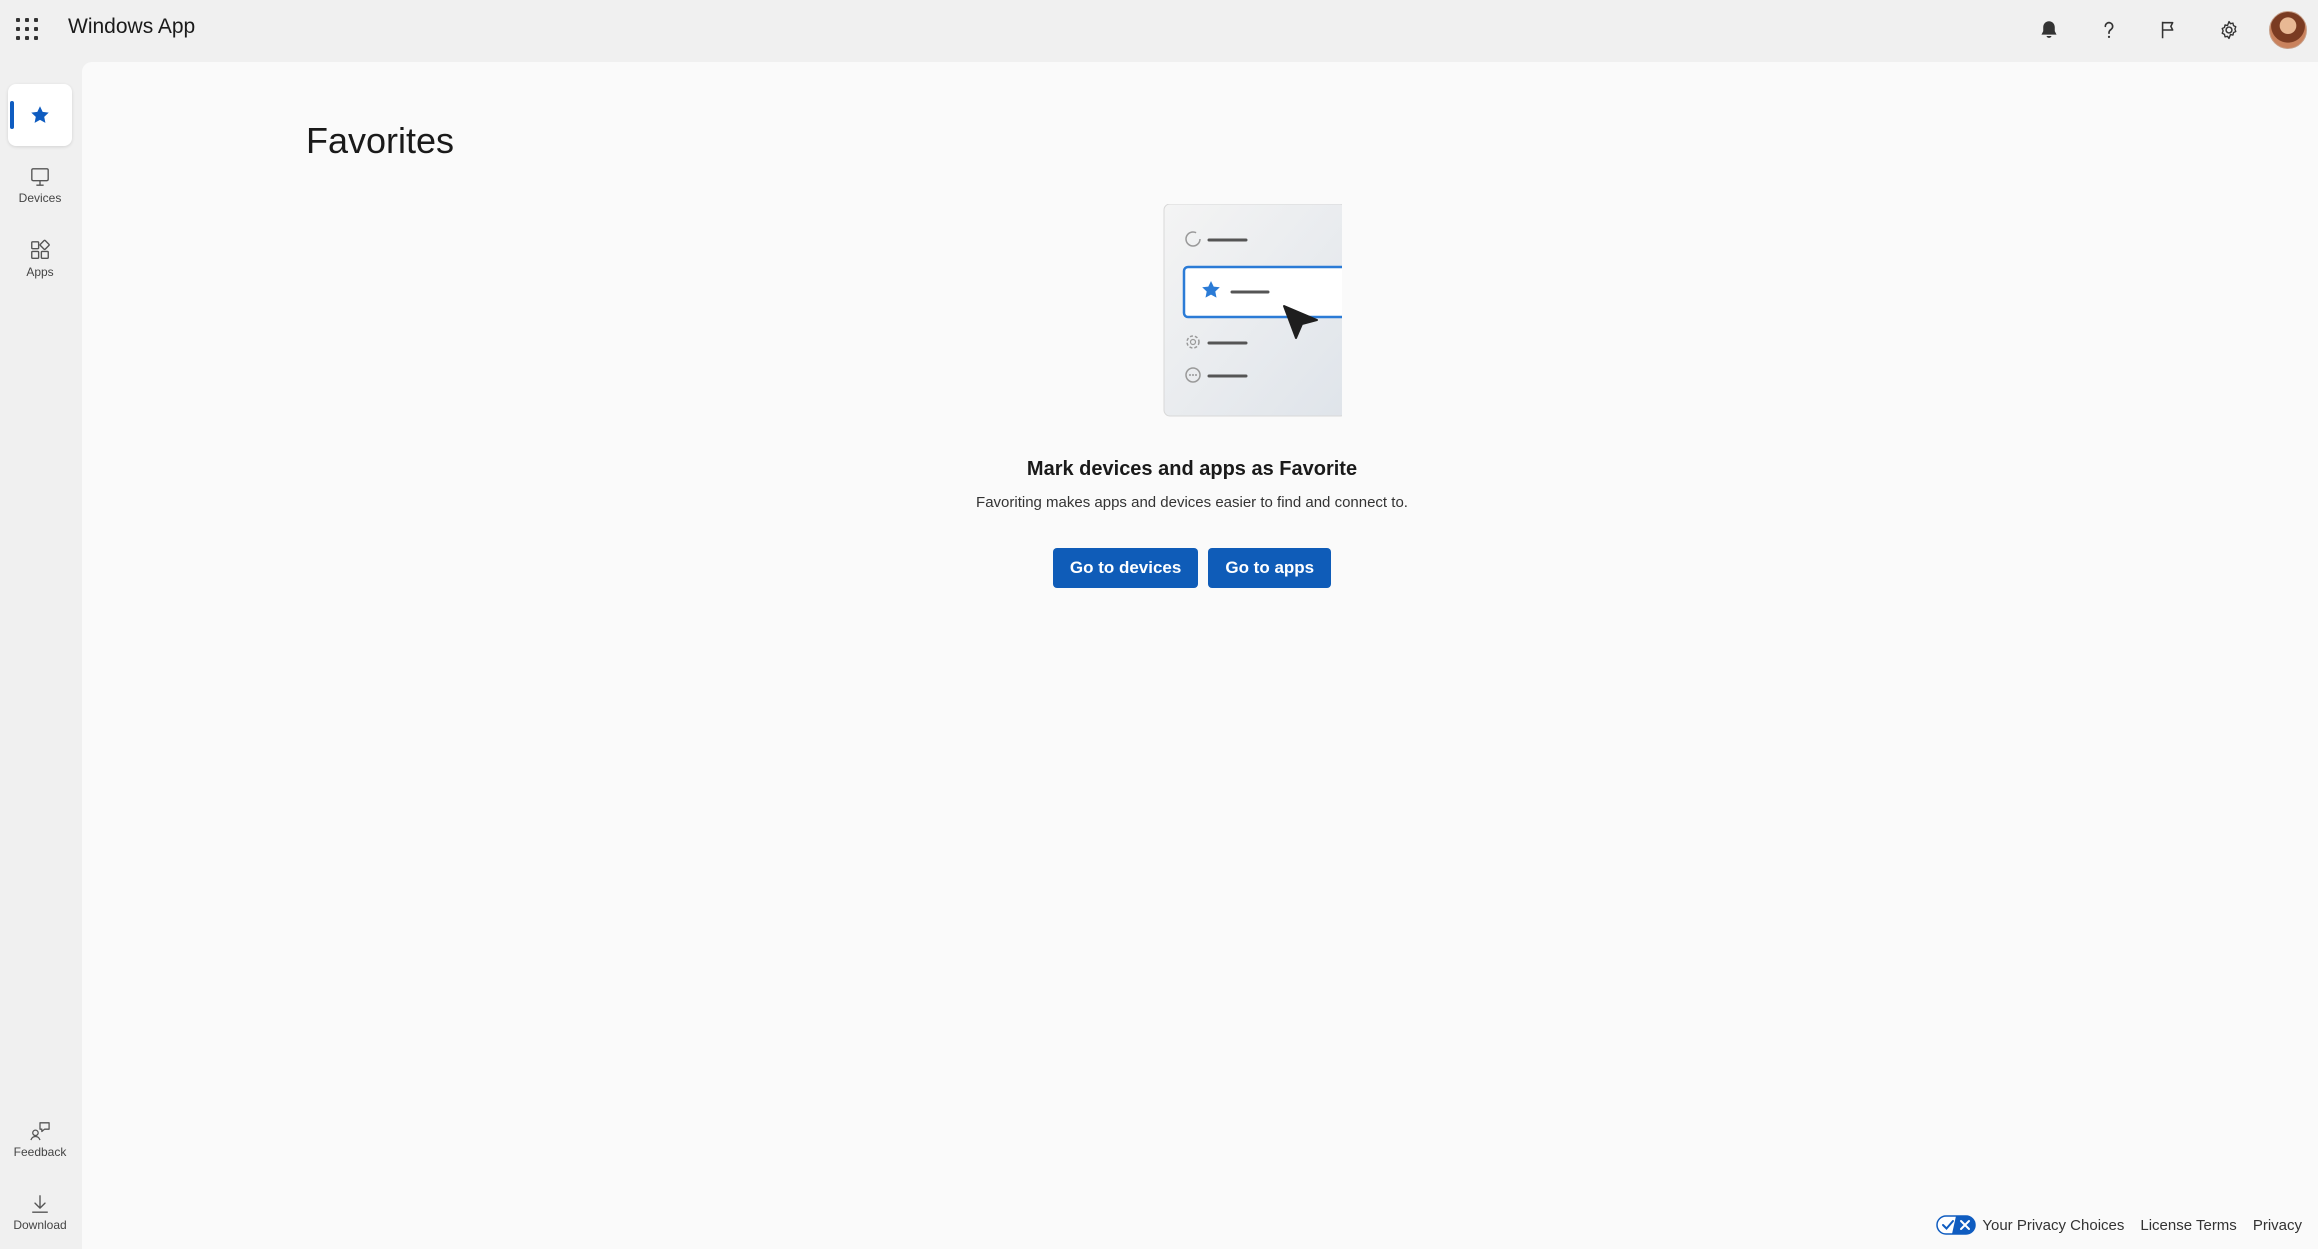 Image resolution: width=2318 pixels, height=1249 pixels. Describe the element at coordinates (40, 1225) in the screenshot. I see `nav-label-download: Download` at that location.